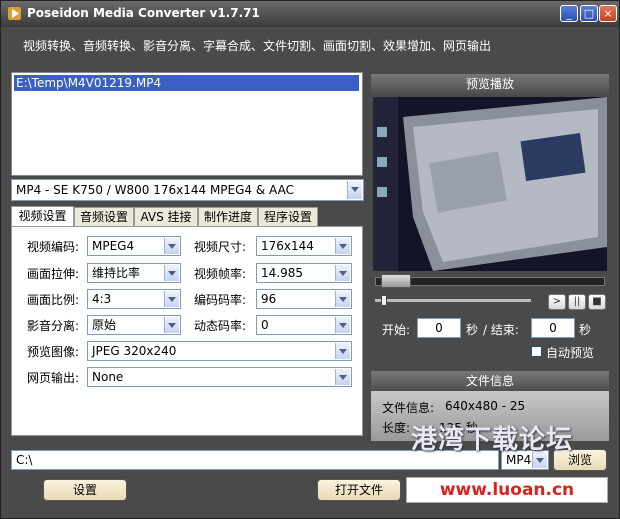  What do you see at coordinates (53, 326) in the screenshot?
I see `av-split-label: 影音分离:` at bounding box center [53, 326].